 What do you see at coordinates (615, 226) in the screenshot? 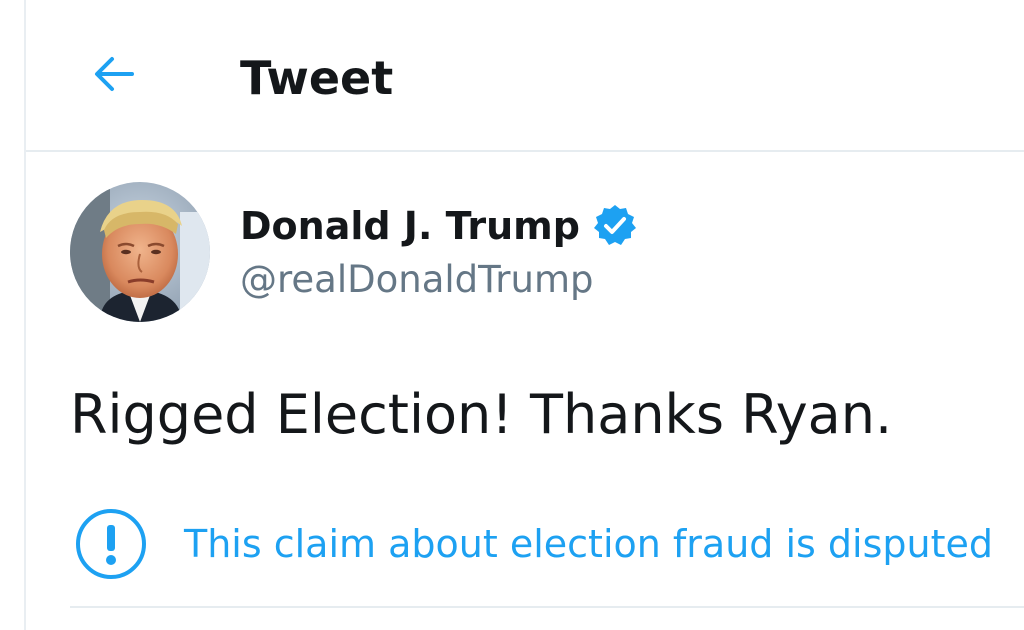
I see `verified-badge-icon` at bounding box center [615, 226].